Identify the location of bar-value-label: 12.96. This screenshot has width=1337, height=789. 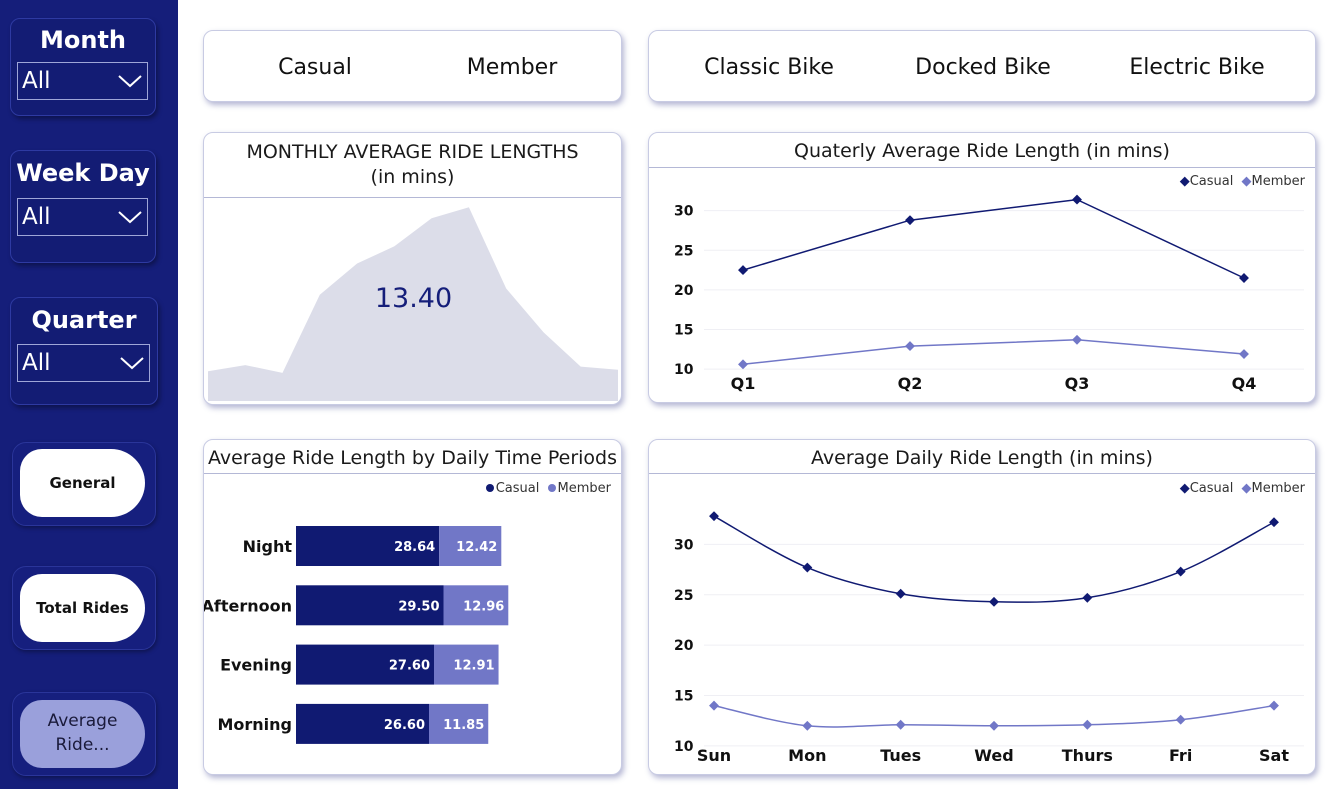
(483, 606).